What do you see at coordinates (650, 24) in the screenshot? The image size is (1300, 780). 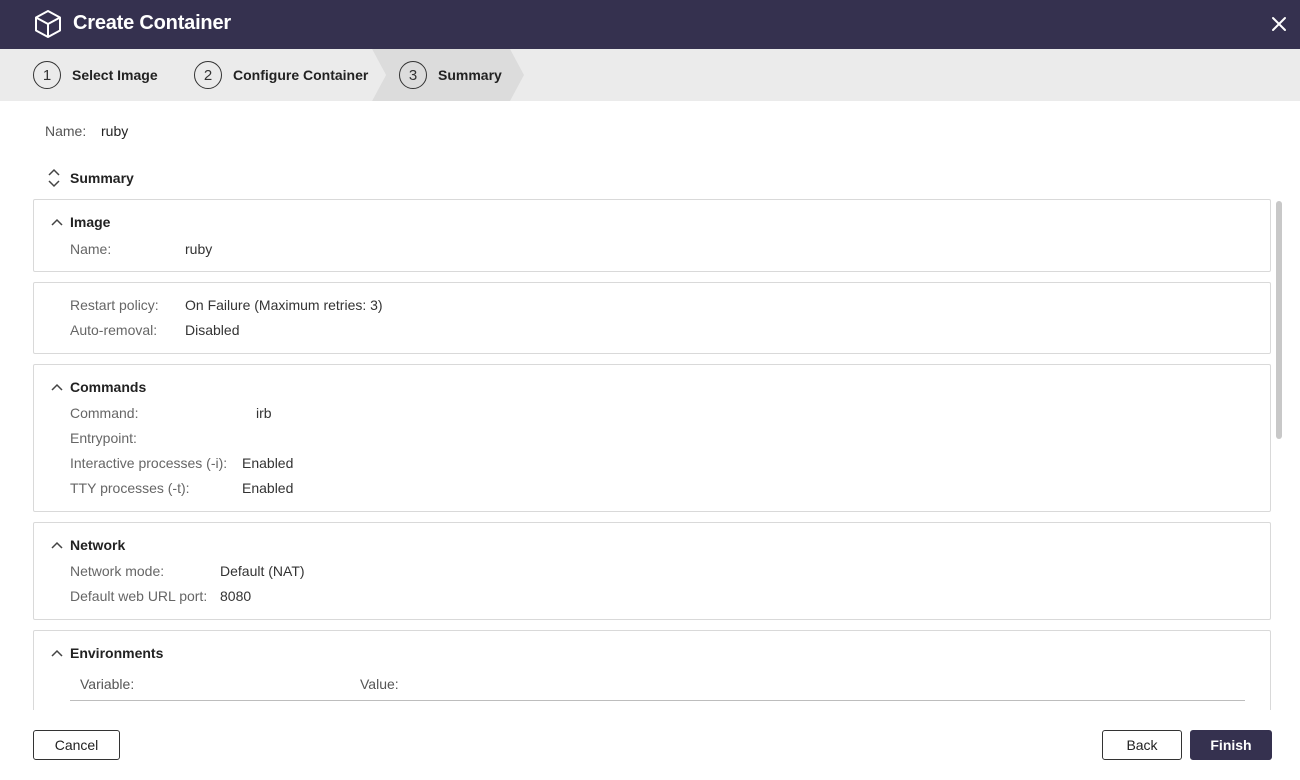 I see `title-bar: Create Container` at bounding box center [650, 24].